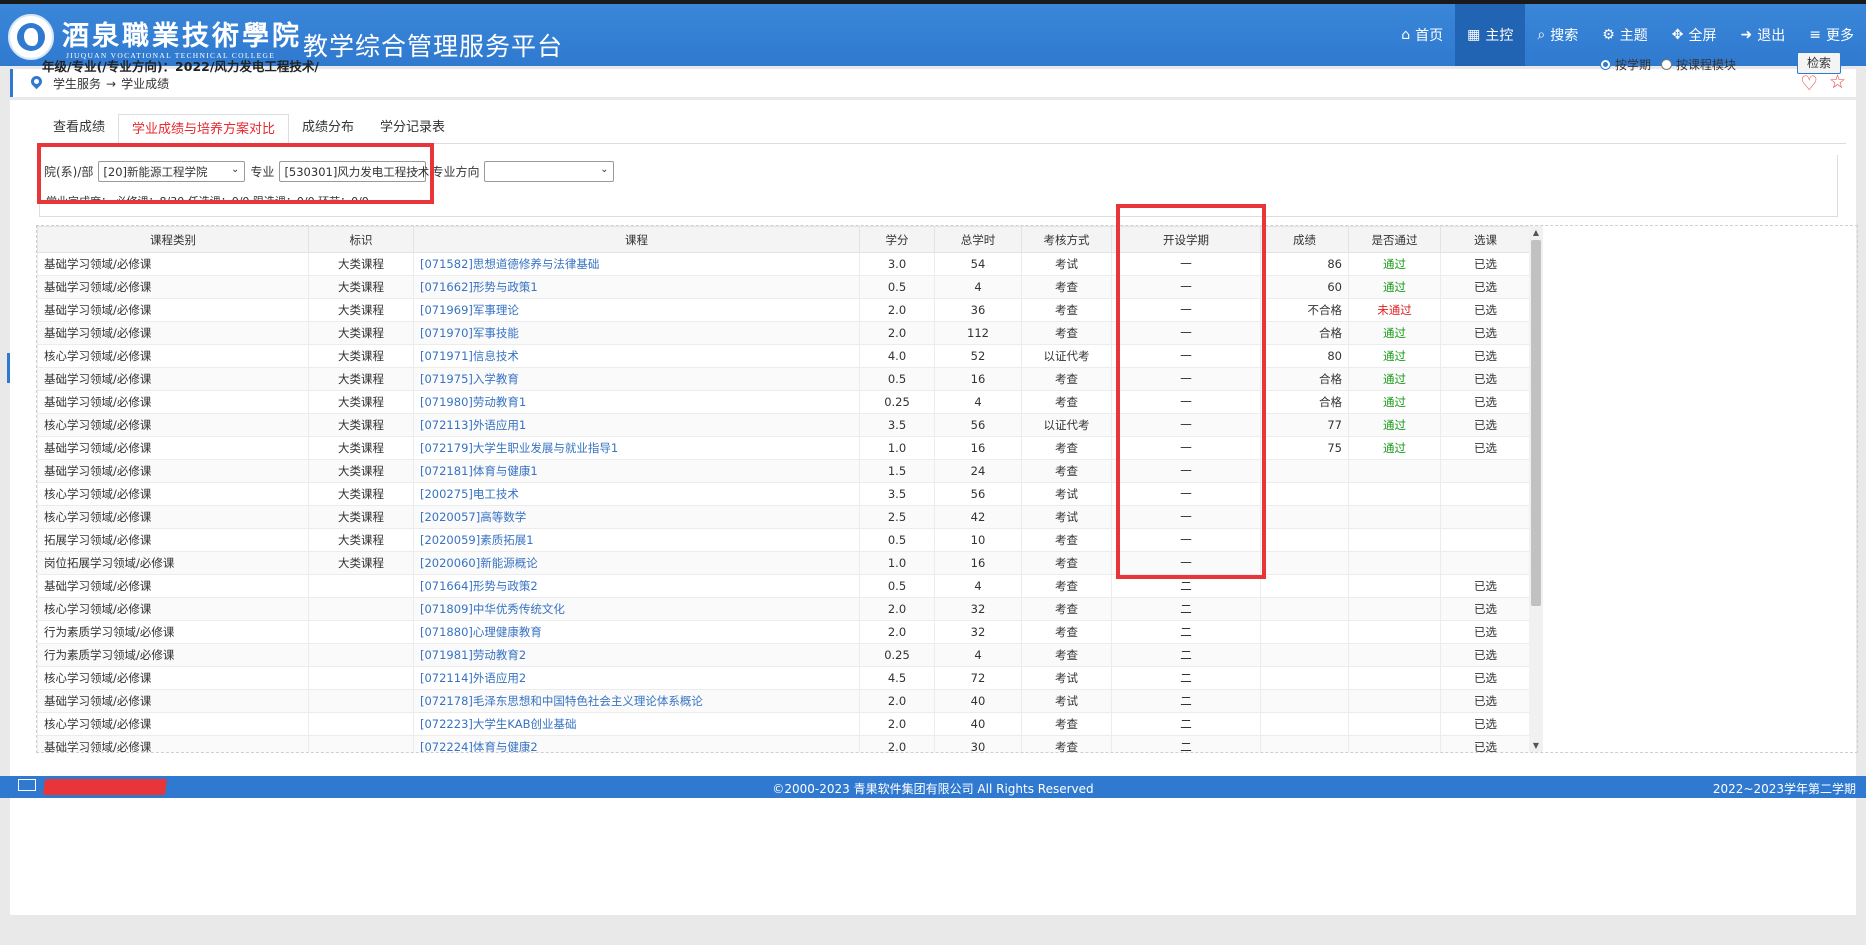 Image resolution: width=1866 pixels, height=945 pixels. What do you see at coordinates (636, 494) in the screenshot?
I see `col-course-cell: [200275]电工技术` at bounding box center [636, 494].